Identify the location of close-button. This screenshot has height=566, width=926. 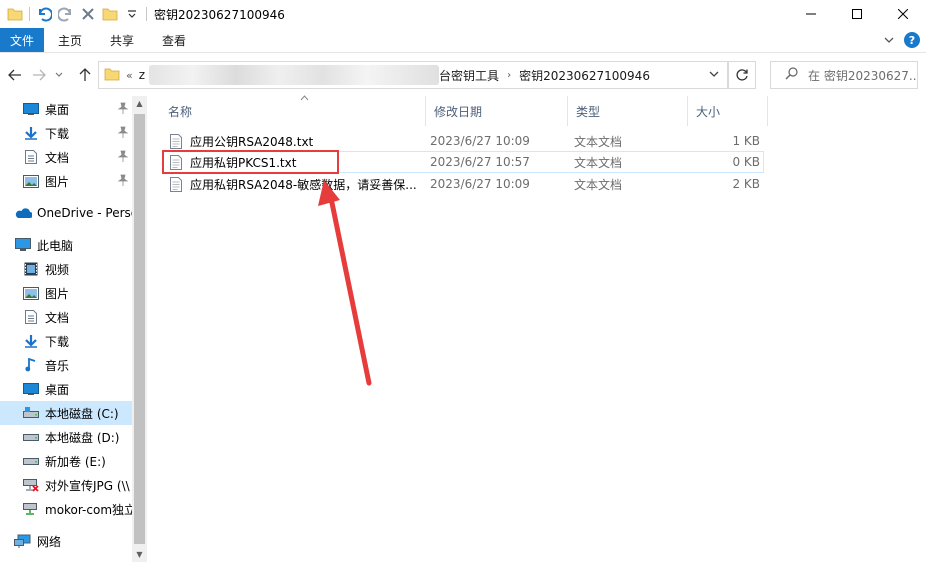
(903, 14).